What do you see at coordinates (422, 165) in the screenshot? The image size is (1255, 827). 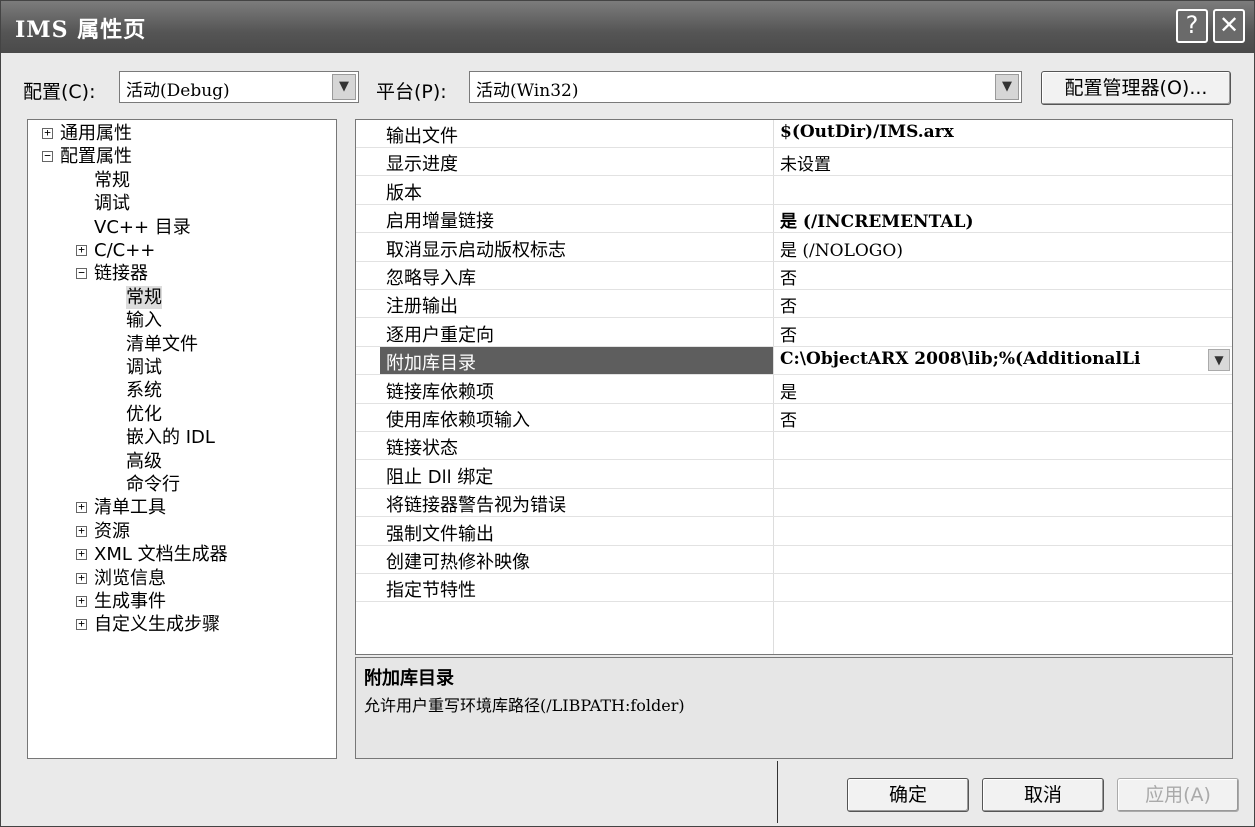 I see `property-name: 显示进度` at bounding box center [422, 165].